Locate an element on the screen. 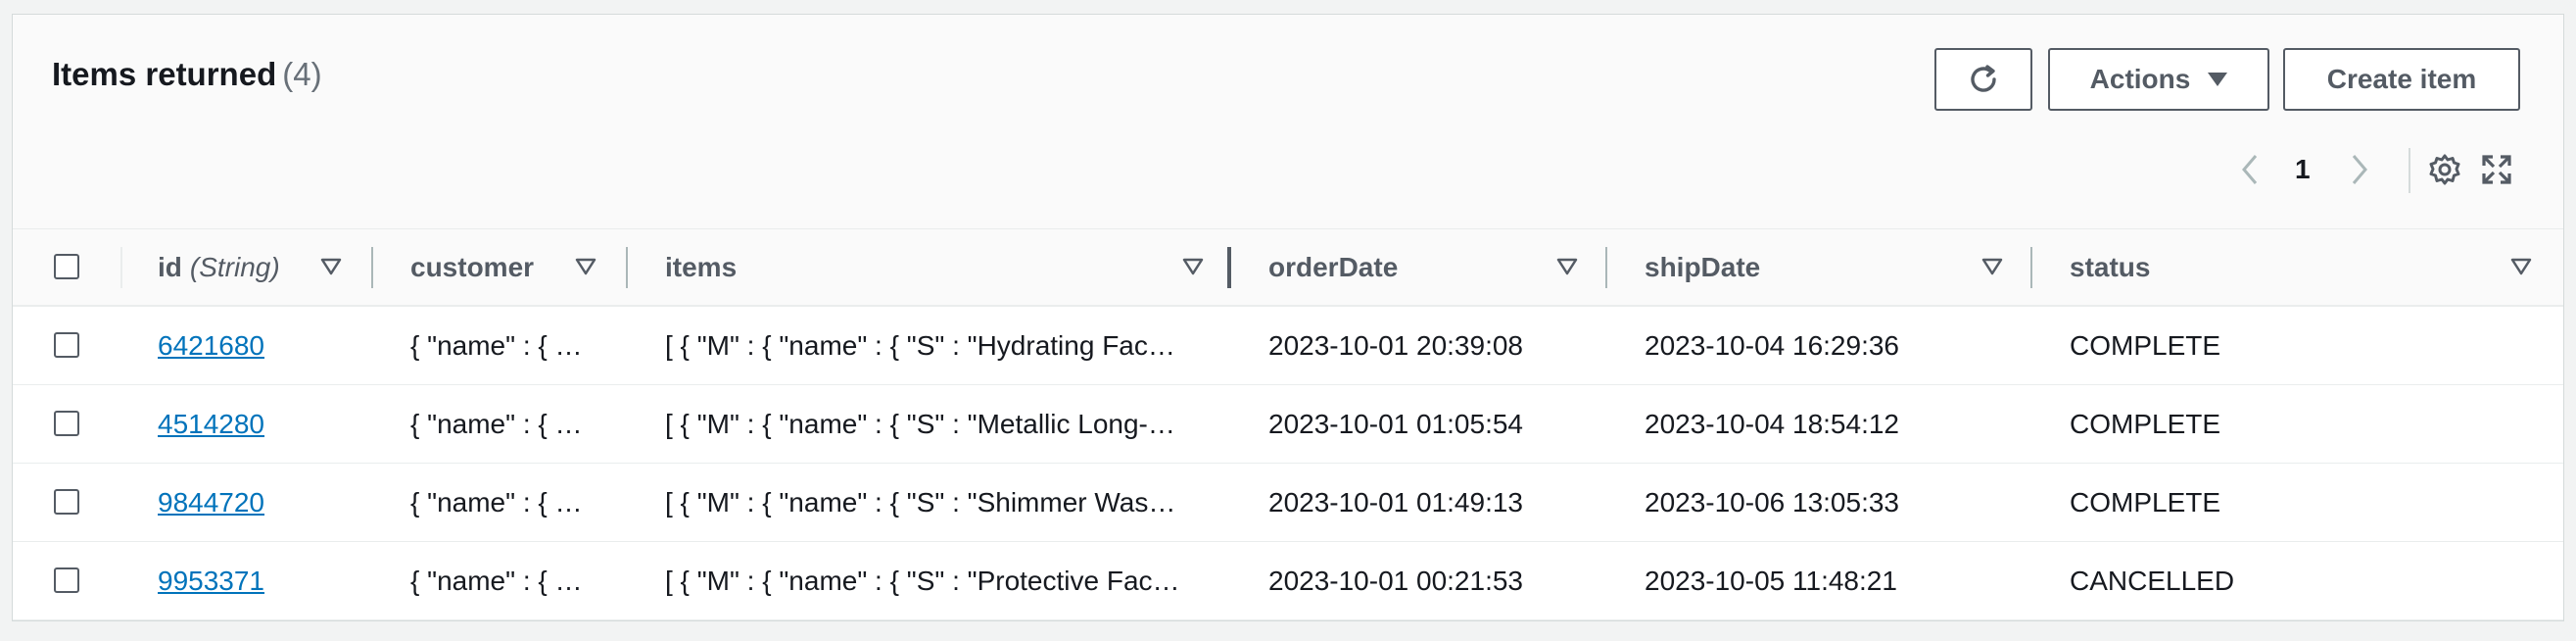 The width and height of the screenshot is (2576, 641). column-label-status: status is located at coordinates (2110, 267).